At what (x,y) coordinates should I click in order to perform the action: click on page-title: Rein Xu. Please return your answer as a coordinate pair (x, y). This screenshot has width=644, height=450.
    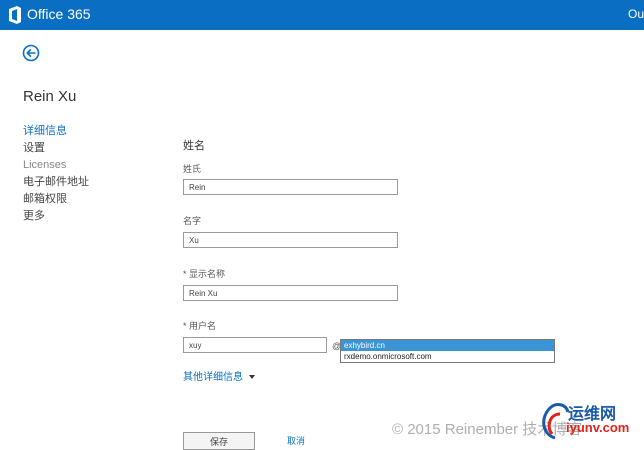
    Looking at the image, I should click on (50, 96).